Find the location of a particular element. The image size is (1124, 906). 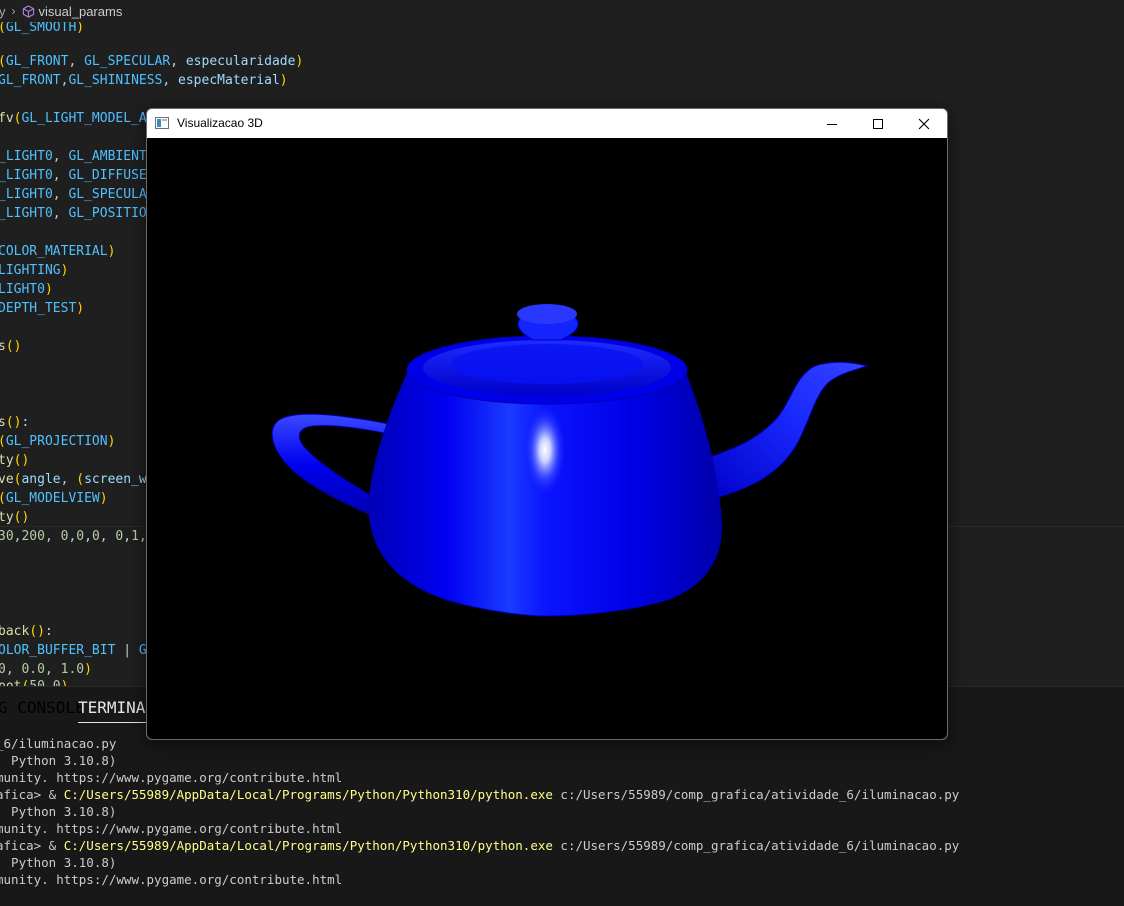

maximize-button is located at coordinates (878, 123).